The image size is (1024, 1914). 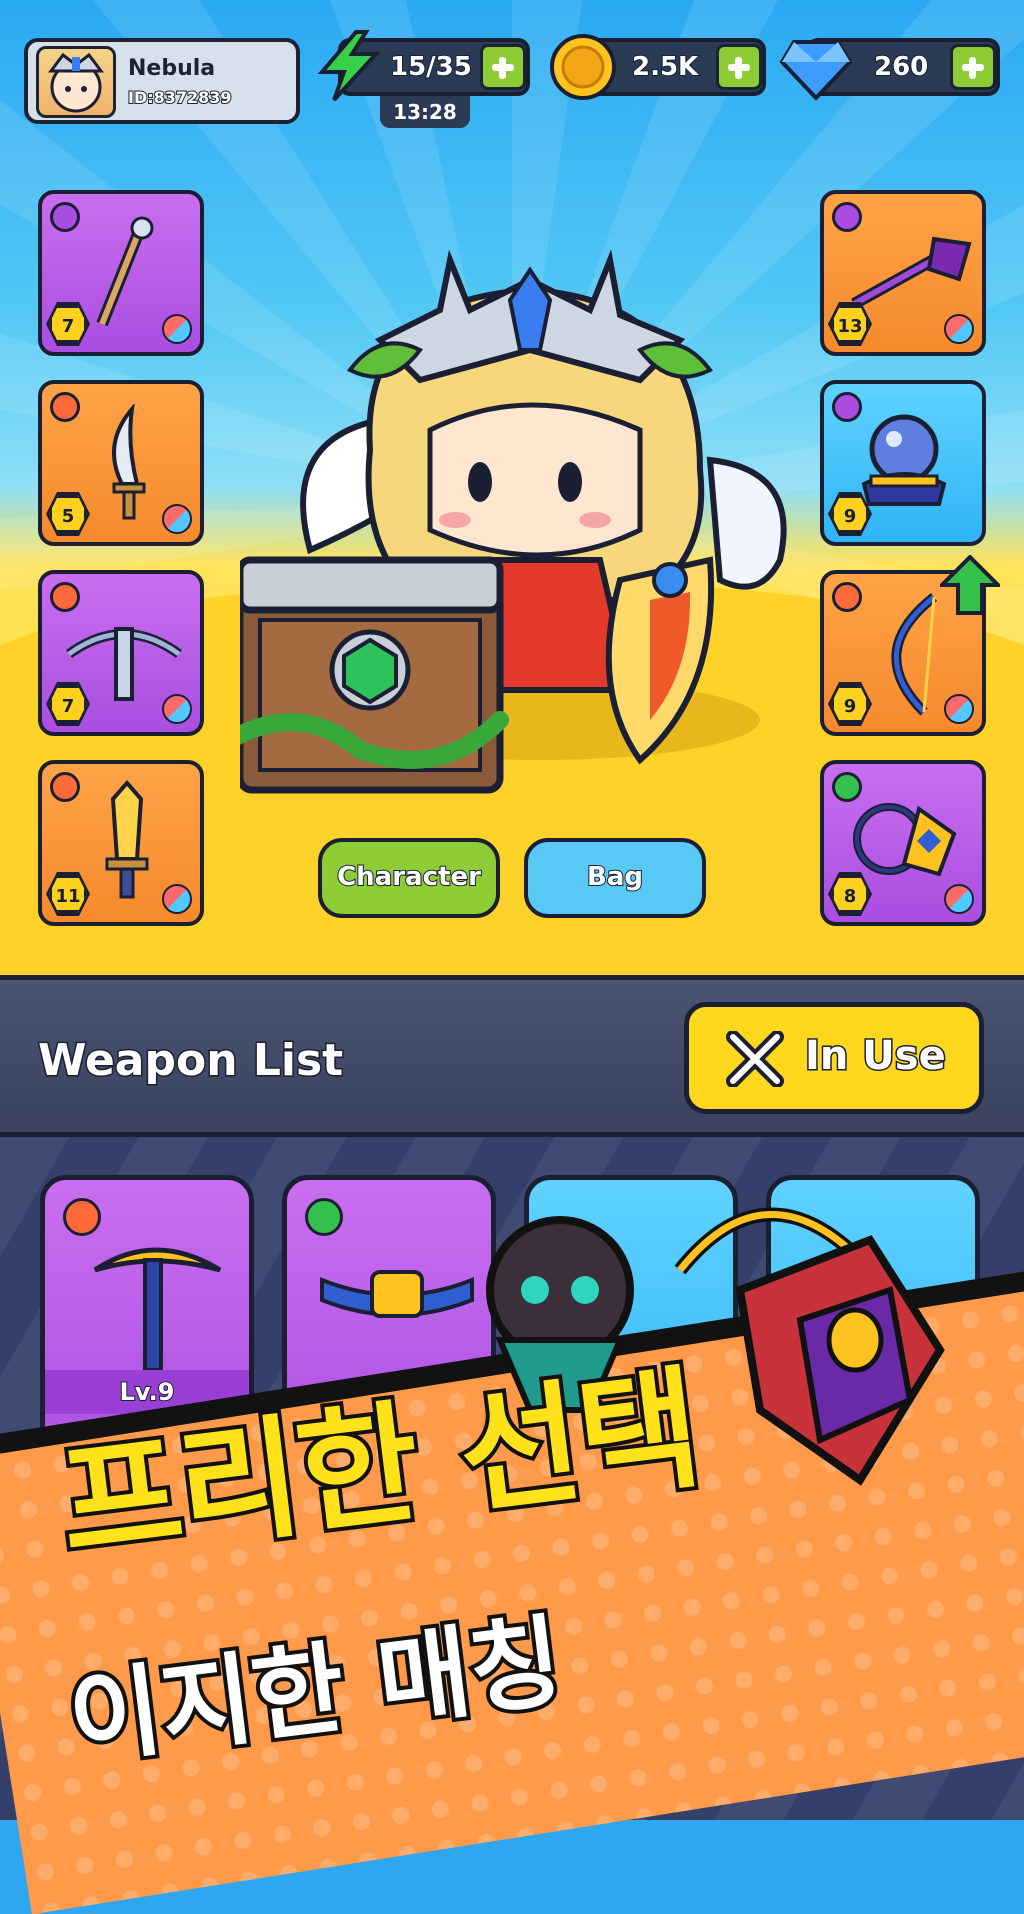 What do you see at coordinates (901, 67) in the screenshot?
I see `gem-value: 260` at bounding box center [901, 67].